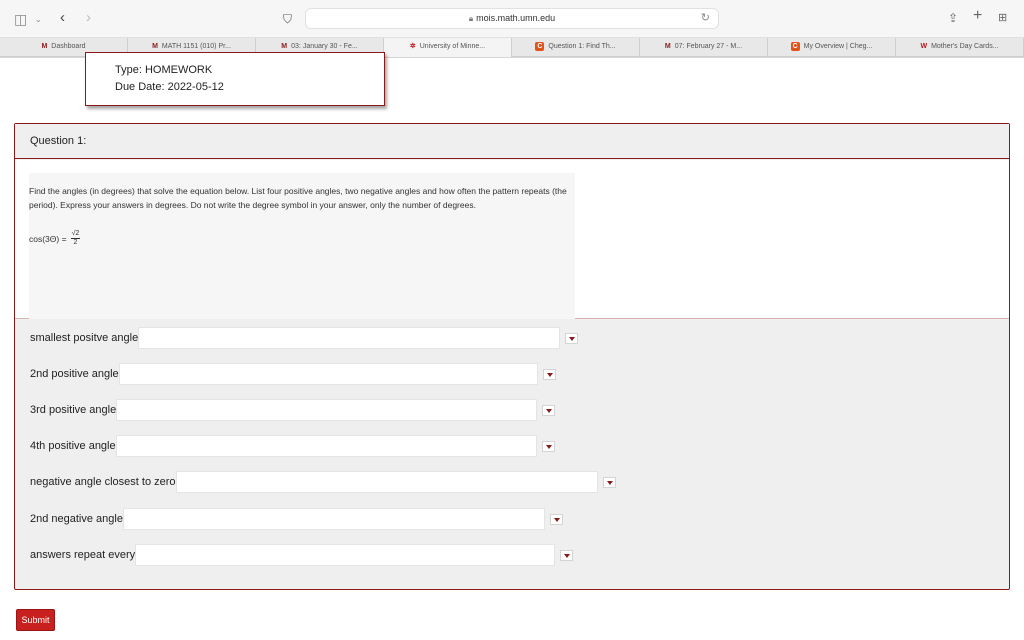 The height and width of the screenshot is (640, 1024). What do you see at coordinates (103, 482) in the screenshot?
I see `answer-label: negative angle closest to zero` at bounding box center [103, 482].